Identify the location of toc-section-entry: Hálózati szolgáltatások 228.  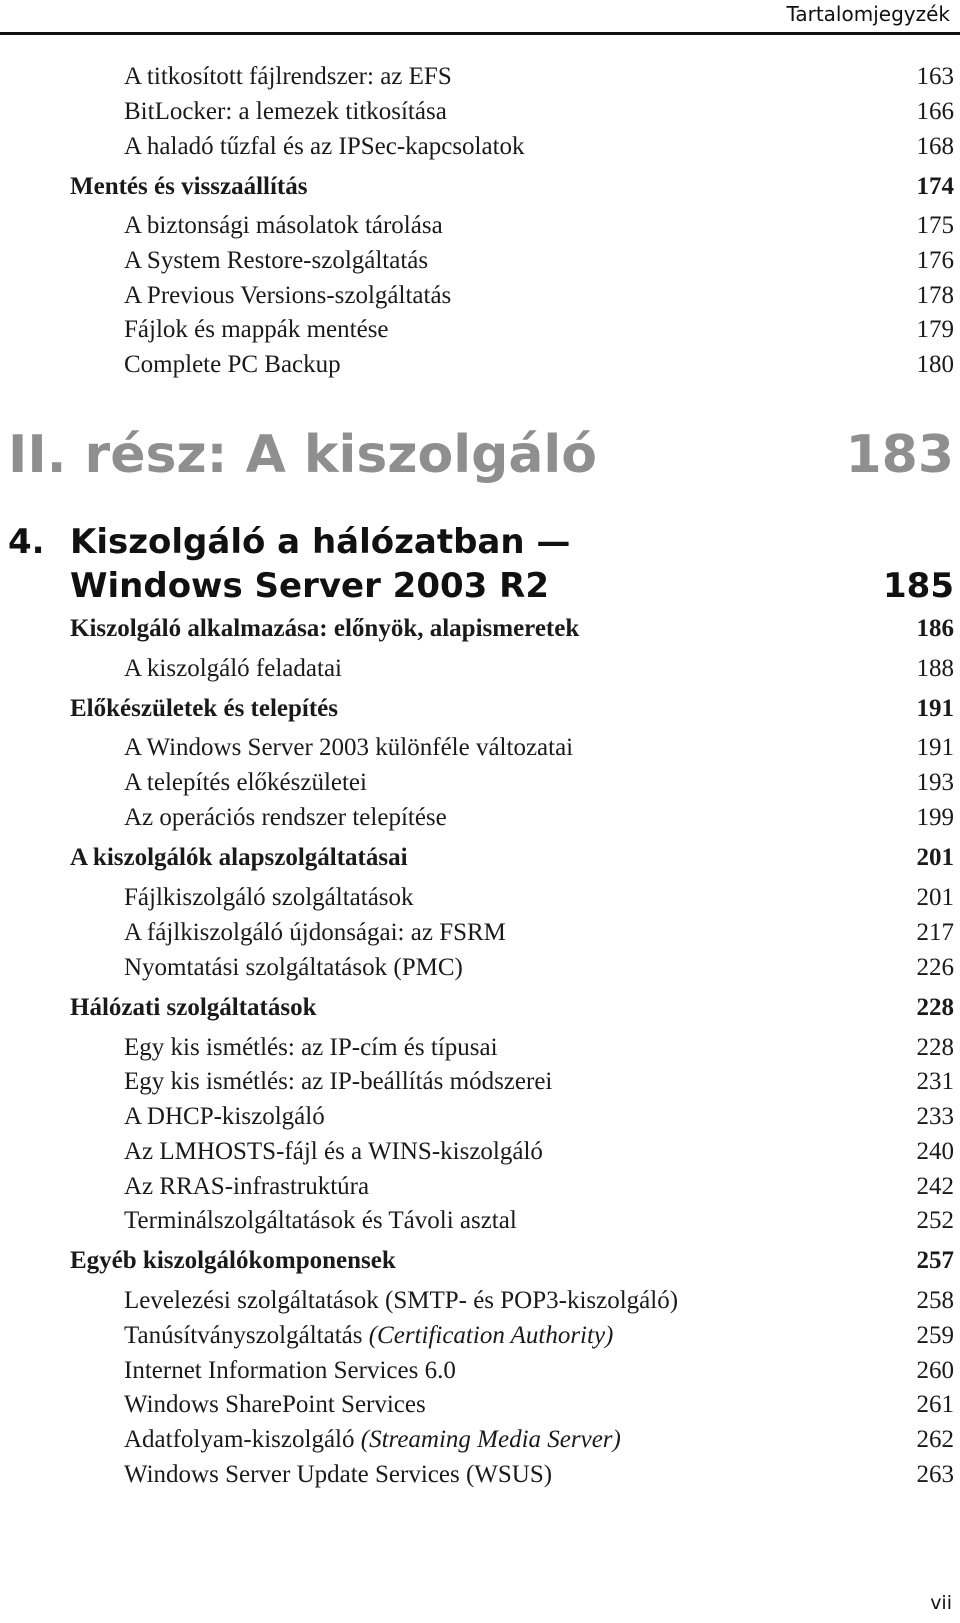
(480, 1008).